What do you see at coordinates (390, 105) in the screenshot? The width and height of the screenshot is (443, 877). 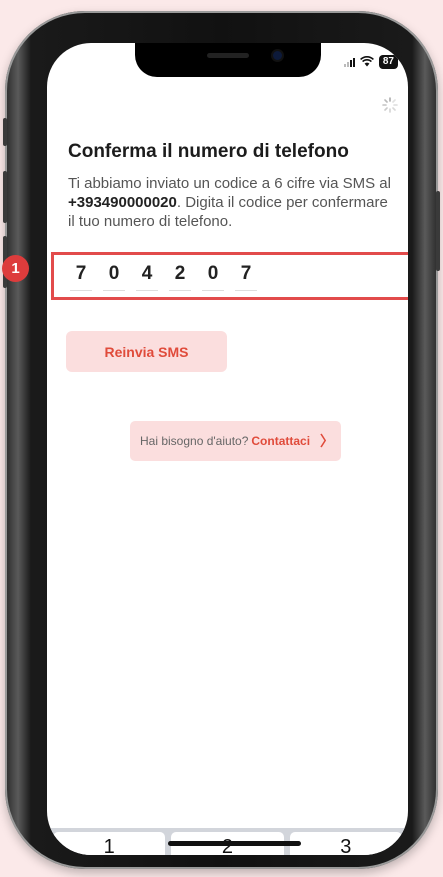 I see `loading-spinner-icon` at bounding box center [390, 105].